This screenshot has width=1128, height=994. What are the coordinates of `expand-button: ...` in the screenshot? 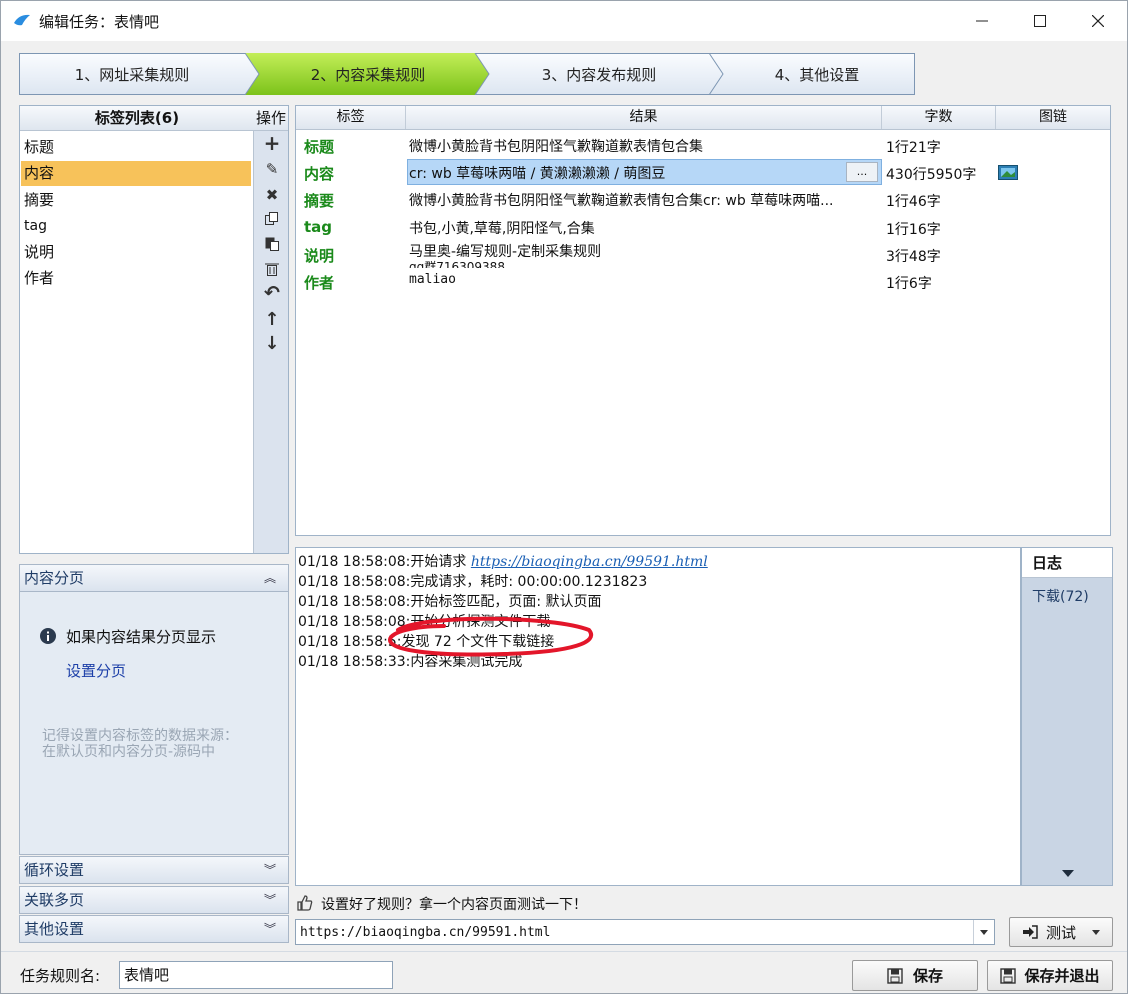 It's located at (862, 172).